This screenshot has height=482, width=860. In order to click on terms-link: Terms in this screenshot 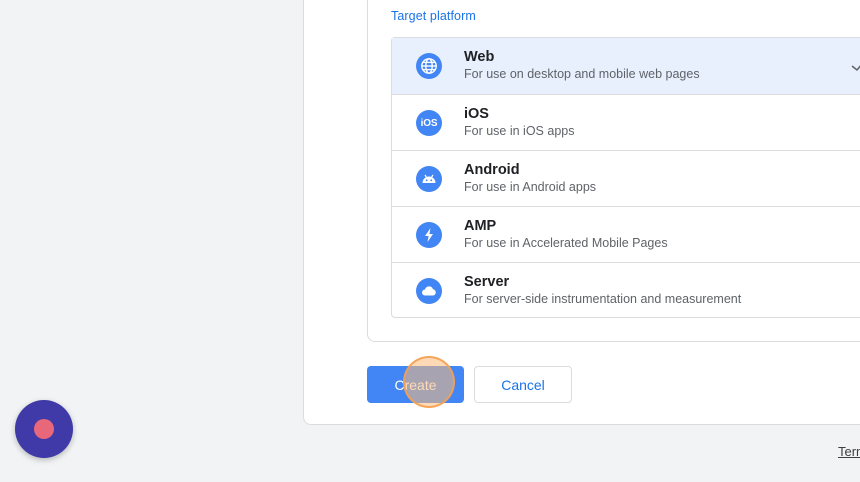, I will do `click(849, 451)`.